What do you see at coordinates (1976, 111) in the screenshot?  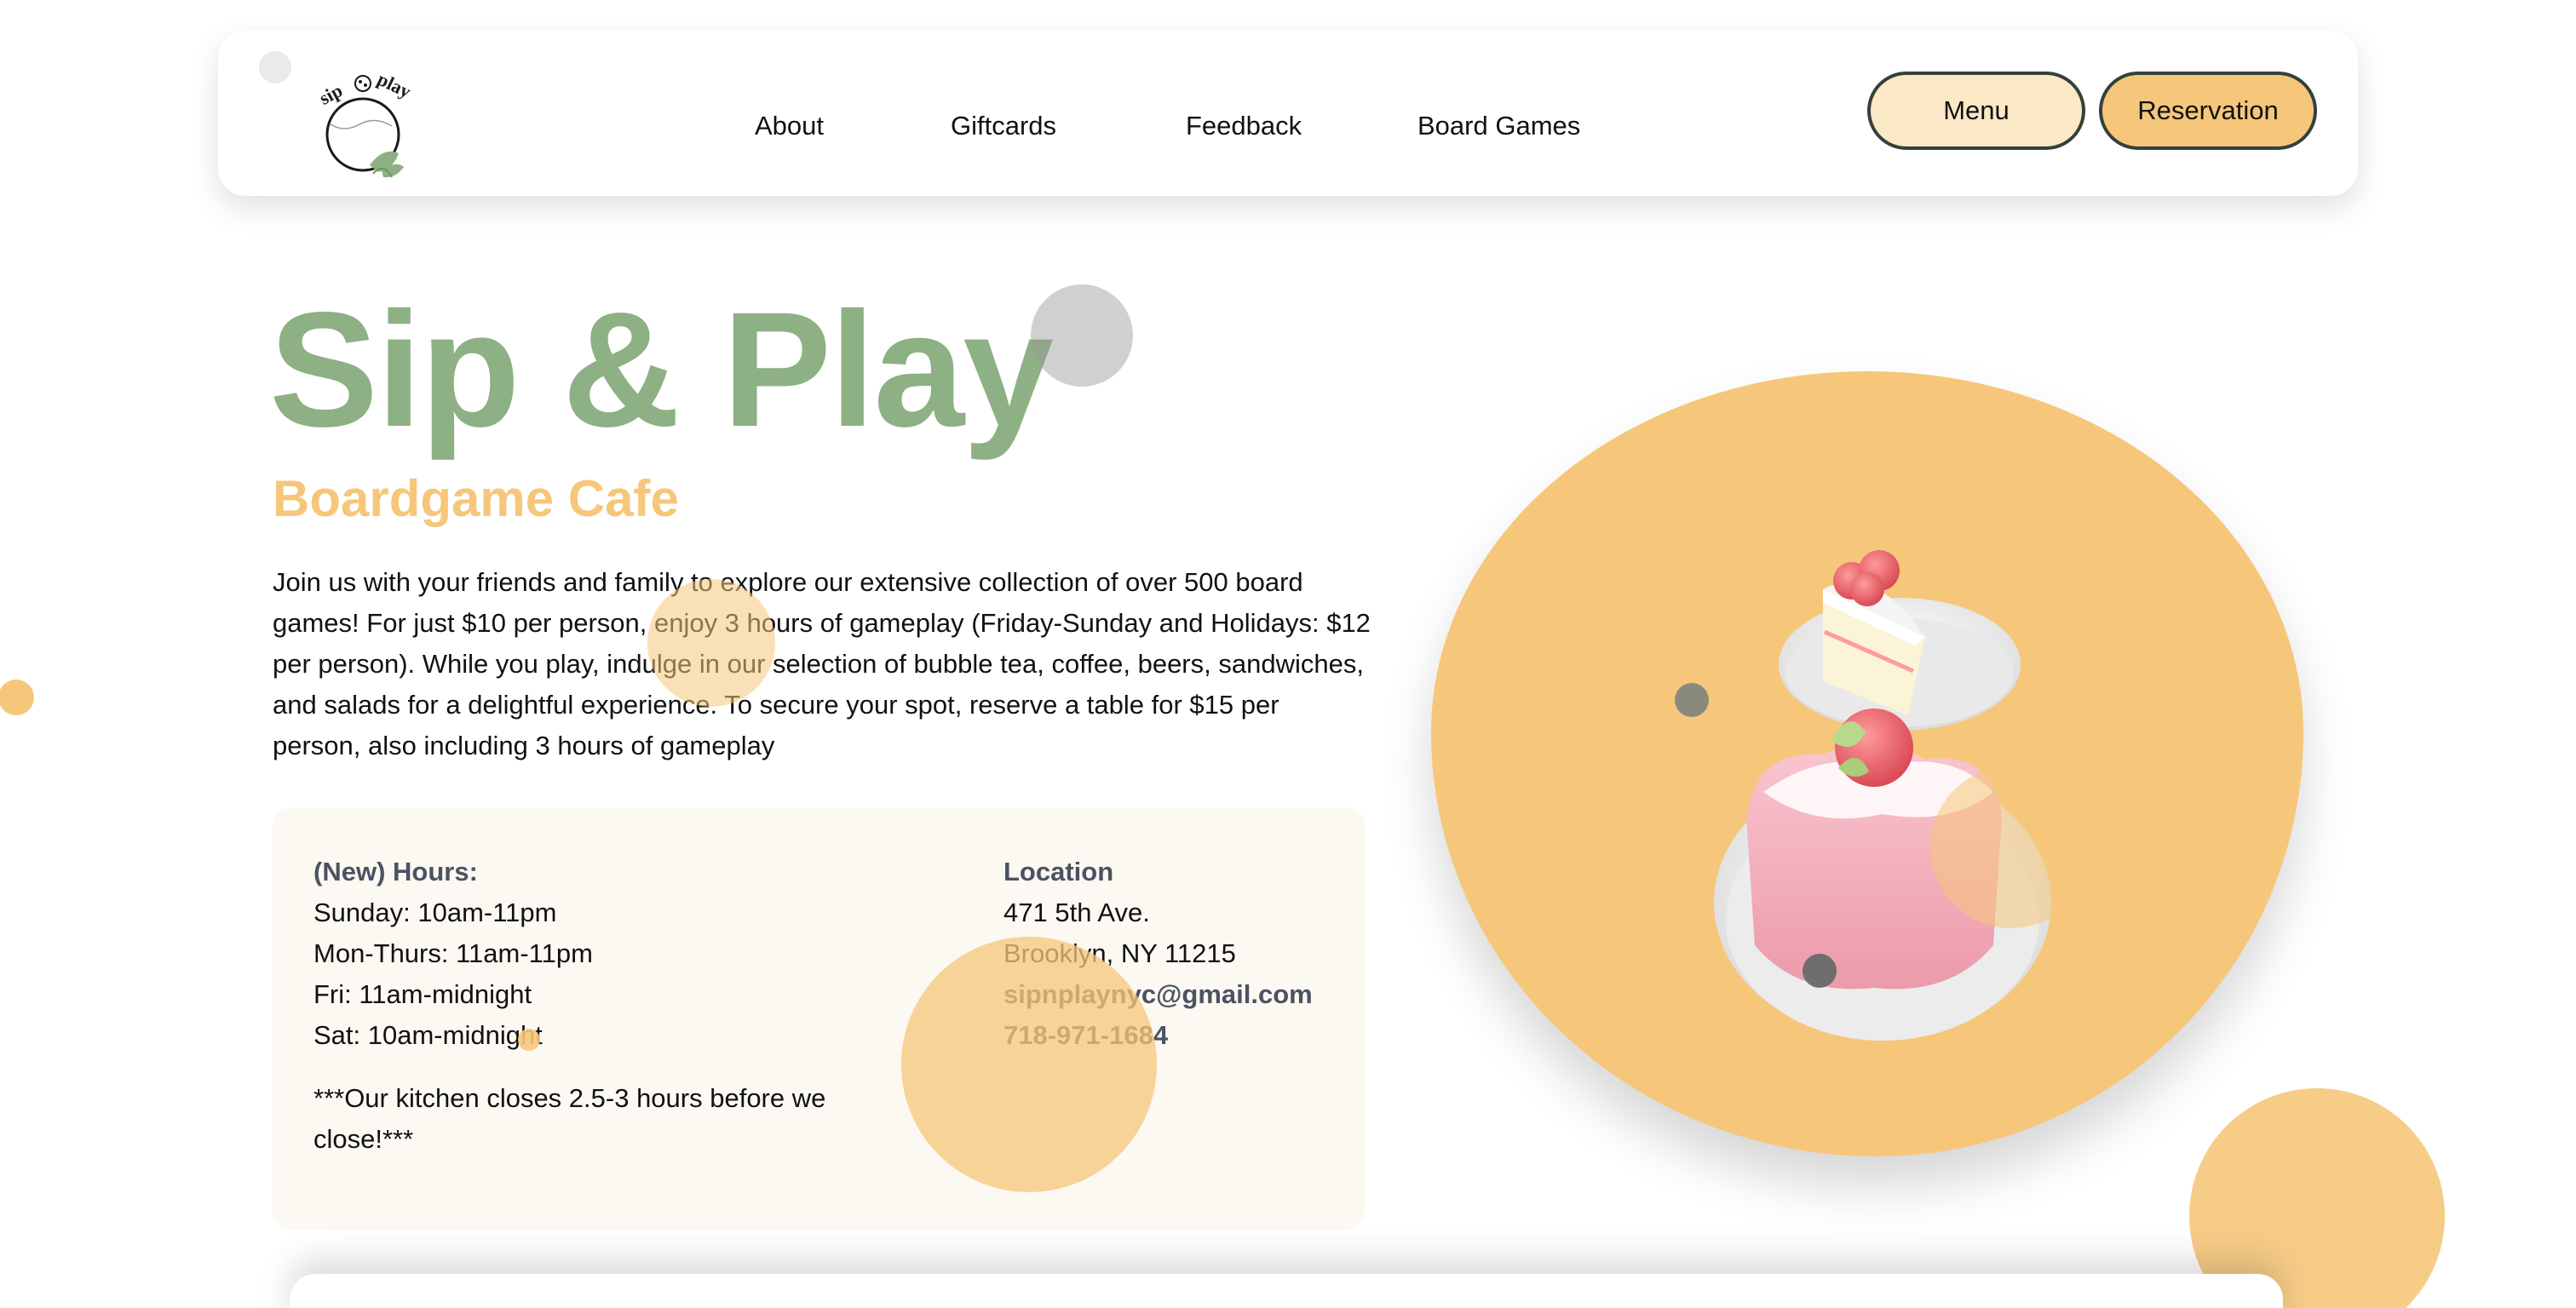 I see `menu-button: Menu` at bounding box center [1976, 111].